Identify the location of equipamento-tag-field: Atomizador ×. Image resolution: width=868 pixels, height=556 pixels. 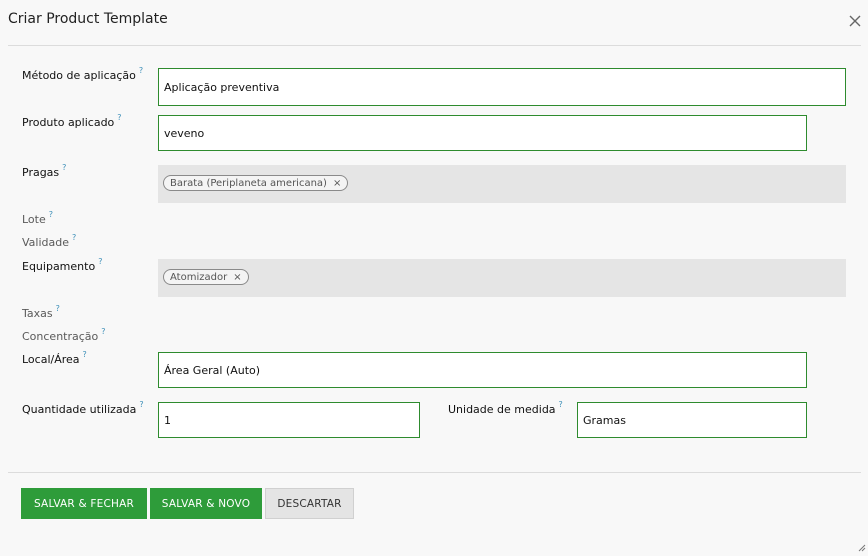
(502, 278).